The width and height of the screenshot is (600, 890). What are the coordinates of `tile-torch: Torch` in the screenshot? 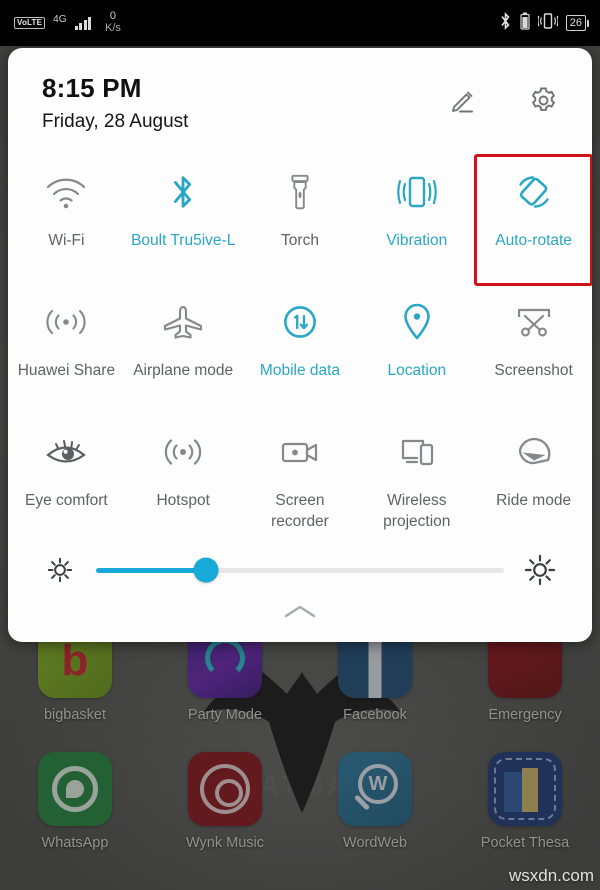 It's located at (300, 220).